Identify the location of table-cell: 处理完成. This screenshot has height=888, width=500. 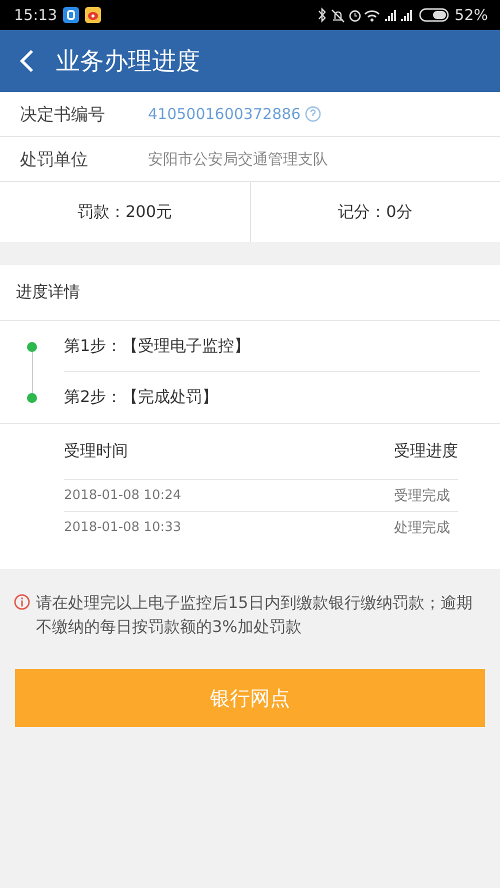
(422, 527).